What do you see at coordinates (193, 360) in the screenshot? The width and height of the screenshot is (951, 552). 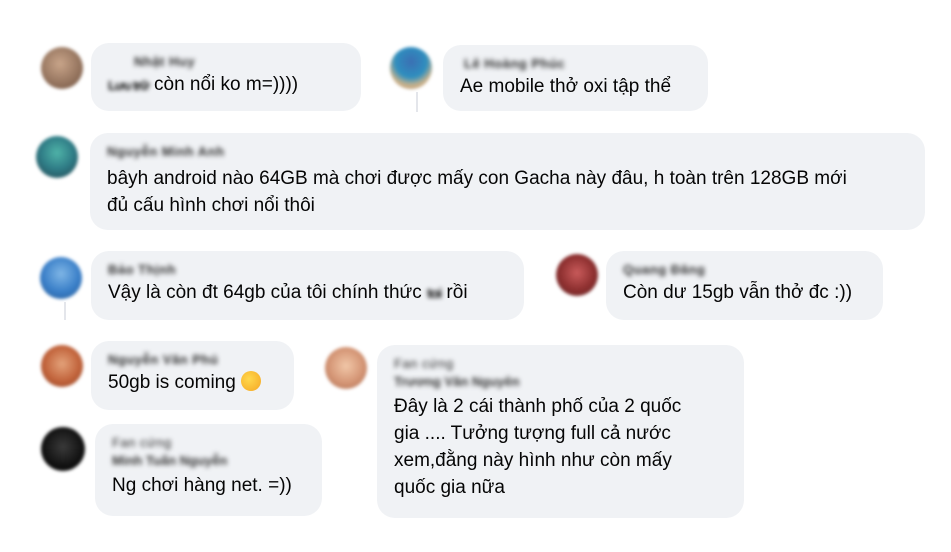 I see `commenter-name: Nguyễn Văn Phú` at bounding box center [193, 360].